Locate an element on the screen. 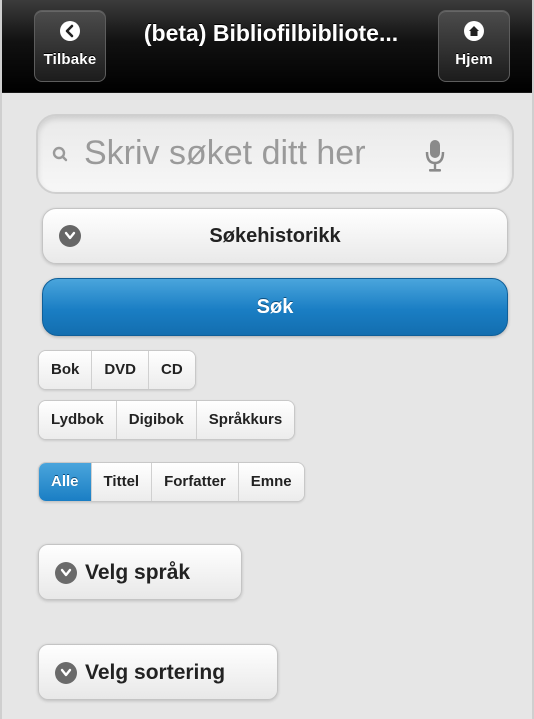 The height and width of the screenshot is (719, 534). search-history-label: Søkehistorikk is located at coordinates (275, 236).